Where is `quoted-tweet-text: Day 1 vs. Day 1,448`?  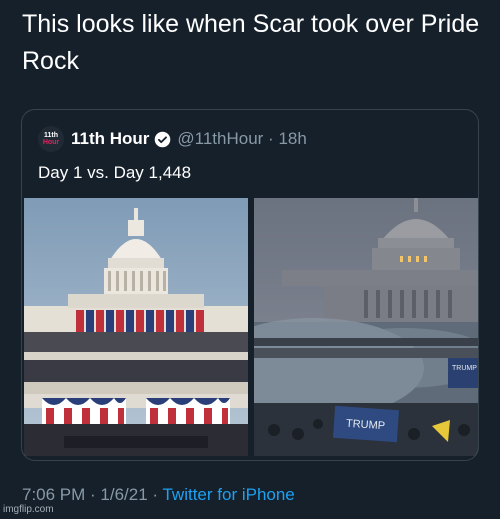
quoted-tweet-text: Day 1 vs. Day 1,448 is located at coordinates (115, 172).